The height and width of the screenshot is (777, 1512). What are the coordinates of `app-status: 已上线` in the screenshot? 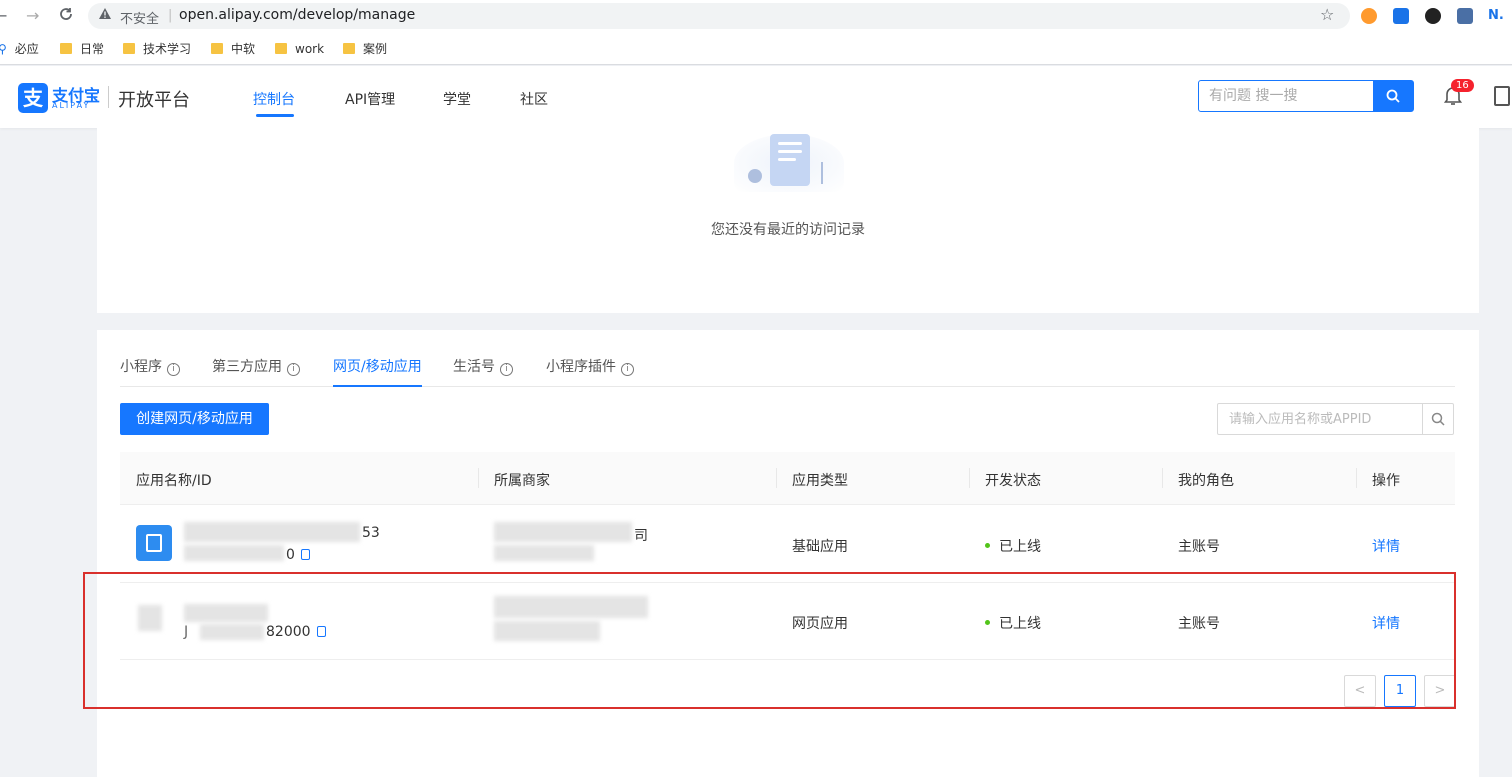 It's located at (1013, 546).